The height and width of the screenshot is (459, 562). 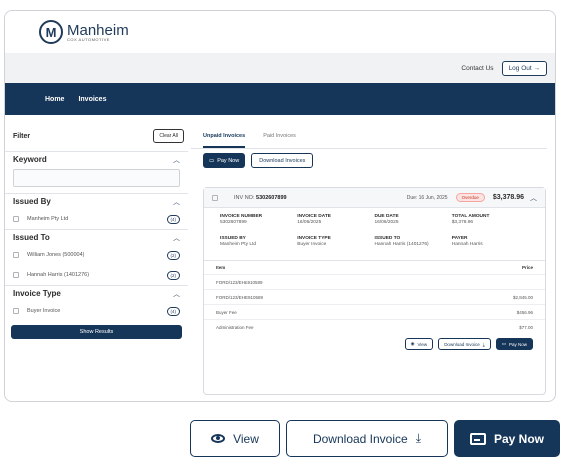 I want to click on brand-header: M Manheim COX AUTOMOTIVE, so click(x=280, y=32).